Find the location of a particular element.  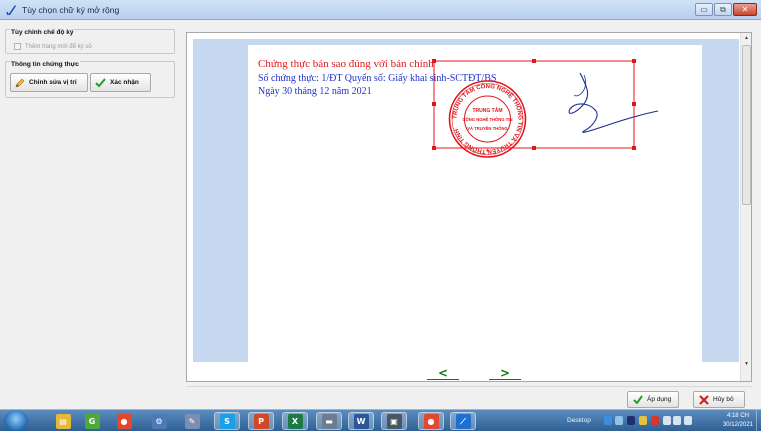

tray-shield-icon is located at coordinates (655, 420).